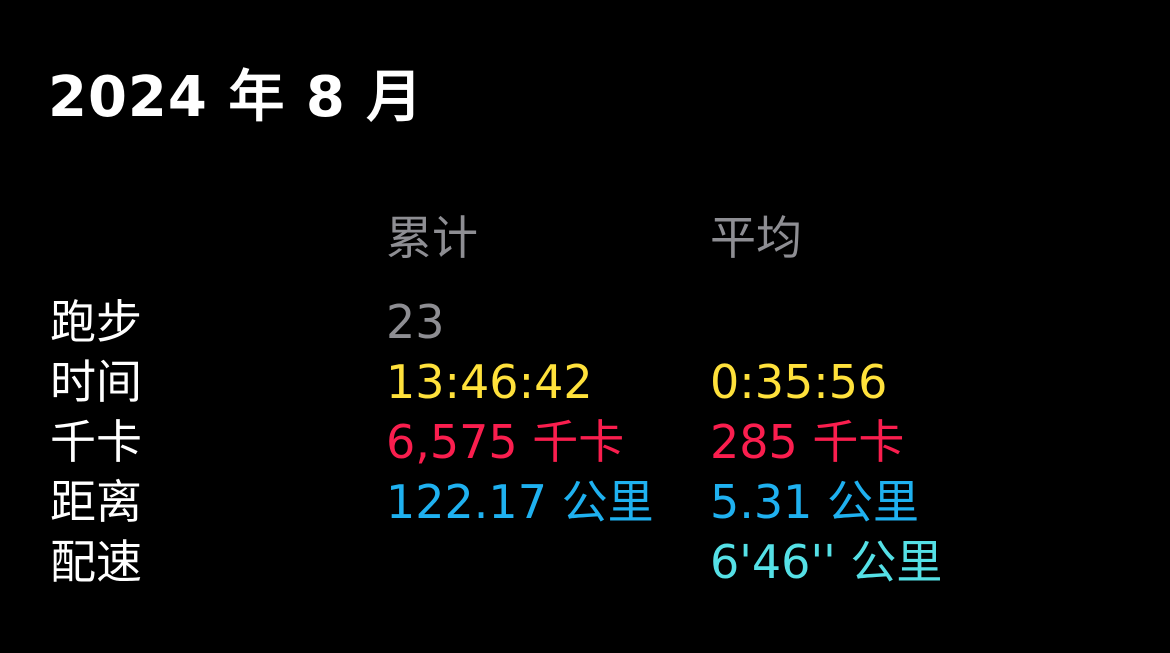  What do you see at coordinates (815, 502) in the screenshot?
I see `distance-average-value: 5.31 公里` at bounding box center [815, 502].